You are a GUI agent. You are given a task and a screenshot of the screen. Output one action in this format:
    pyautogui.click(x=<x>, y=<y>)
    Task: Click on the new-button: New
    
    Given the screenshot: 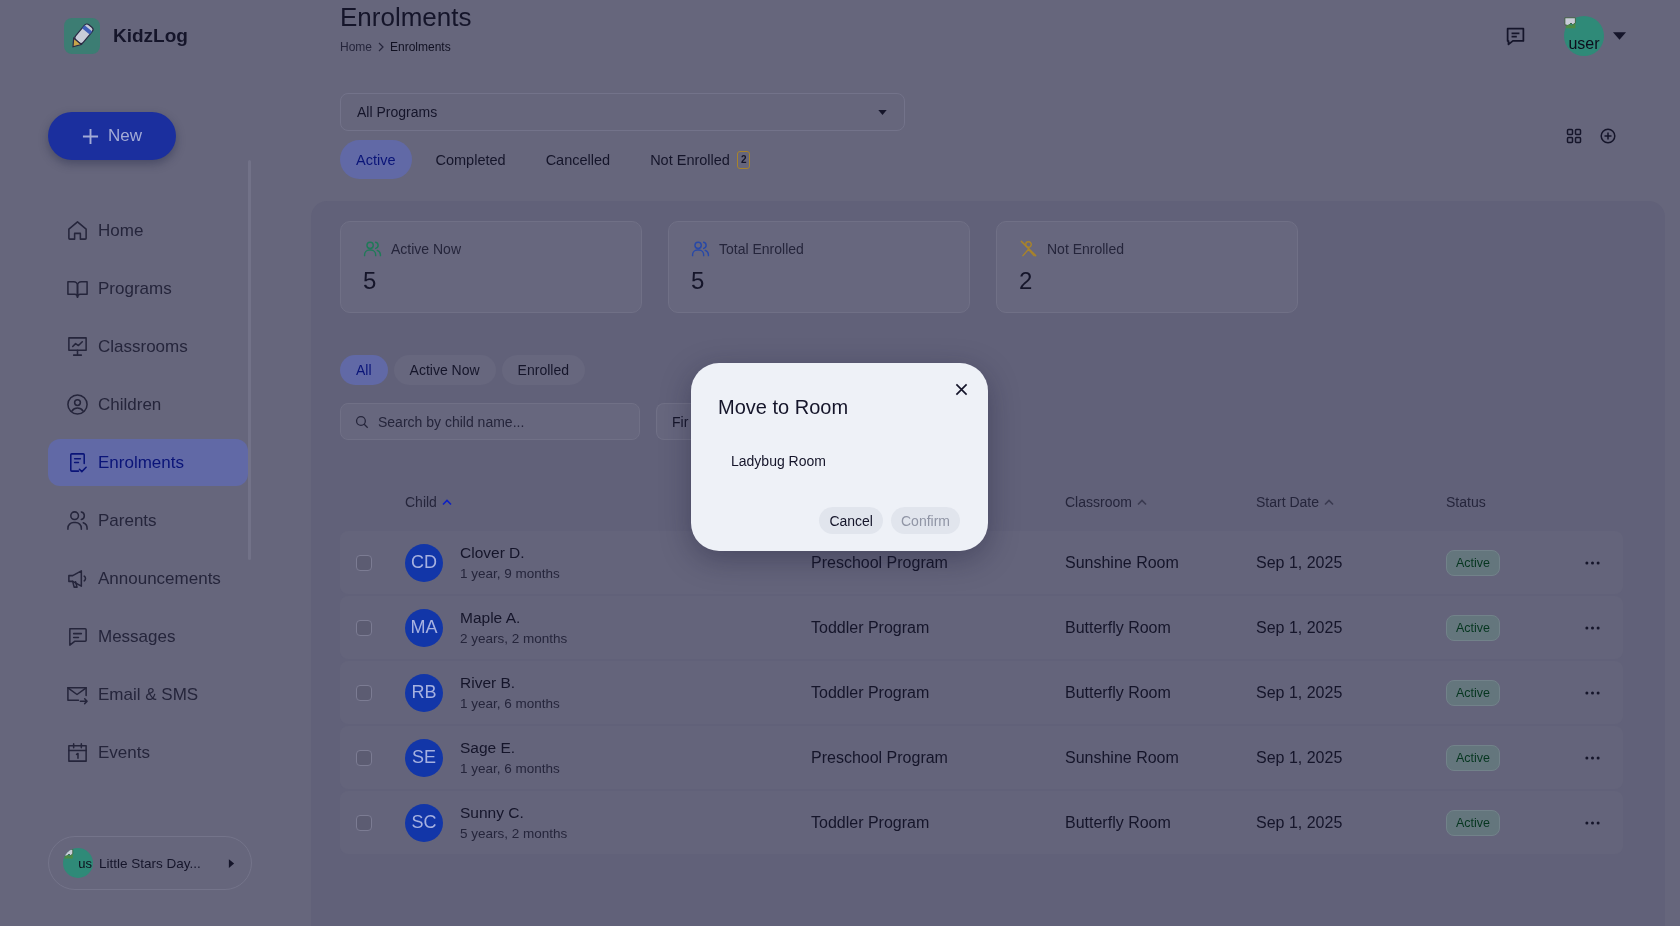 What is the action you would take?
    pyautogui.click(x=112, y=136)
    